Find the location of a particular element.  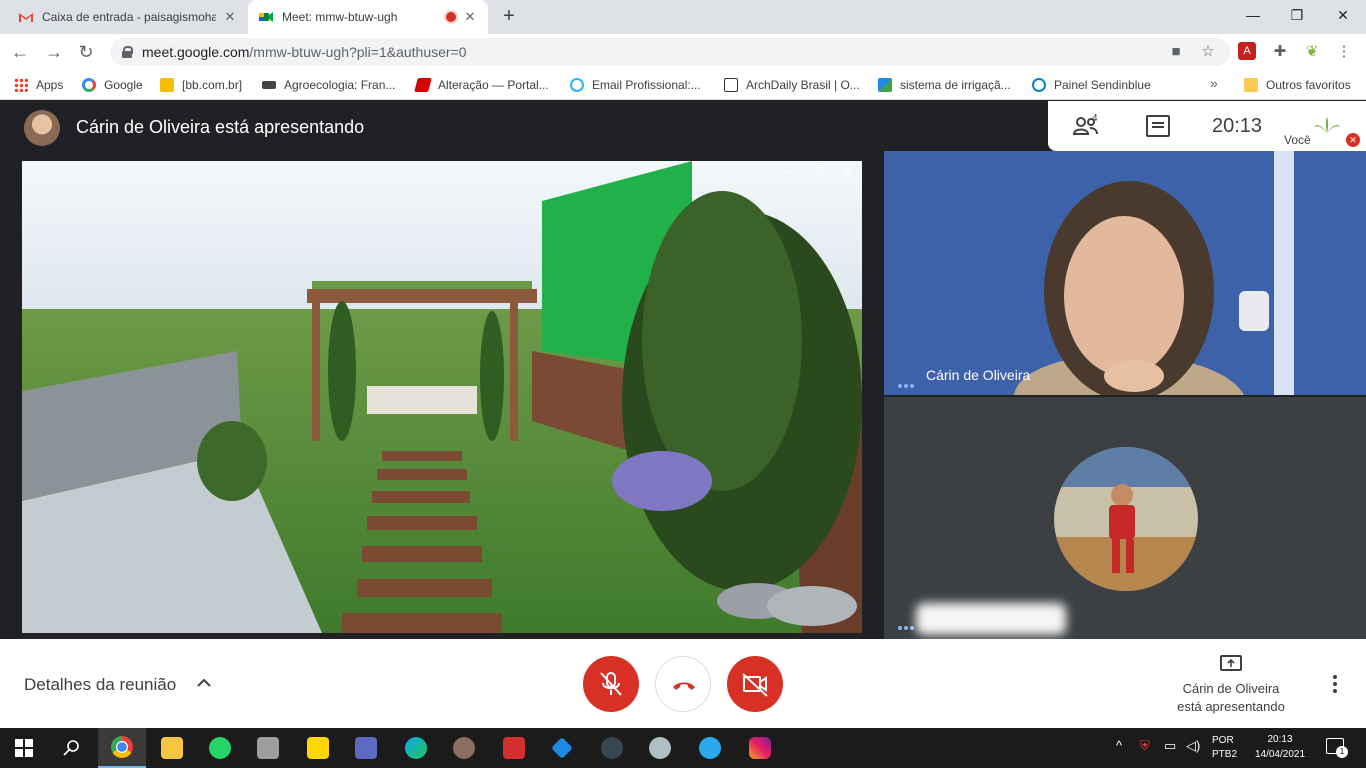

self-avatar is located at coordinates (1327, 125).